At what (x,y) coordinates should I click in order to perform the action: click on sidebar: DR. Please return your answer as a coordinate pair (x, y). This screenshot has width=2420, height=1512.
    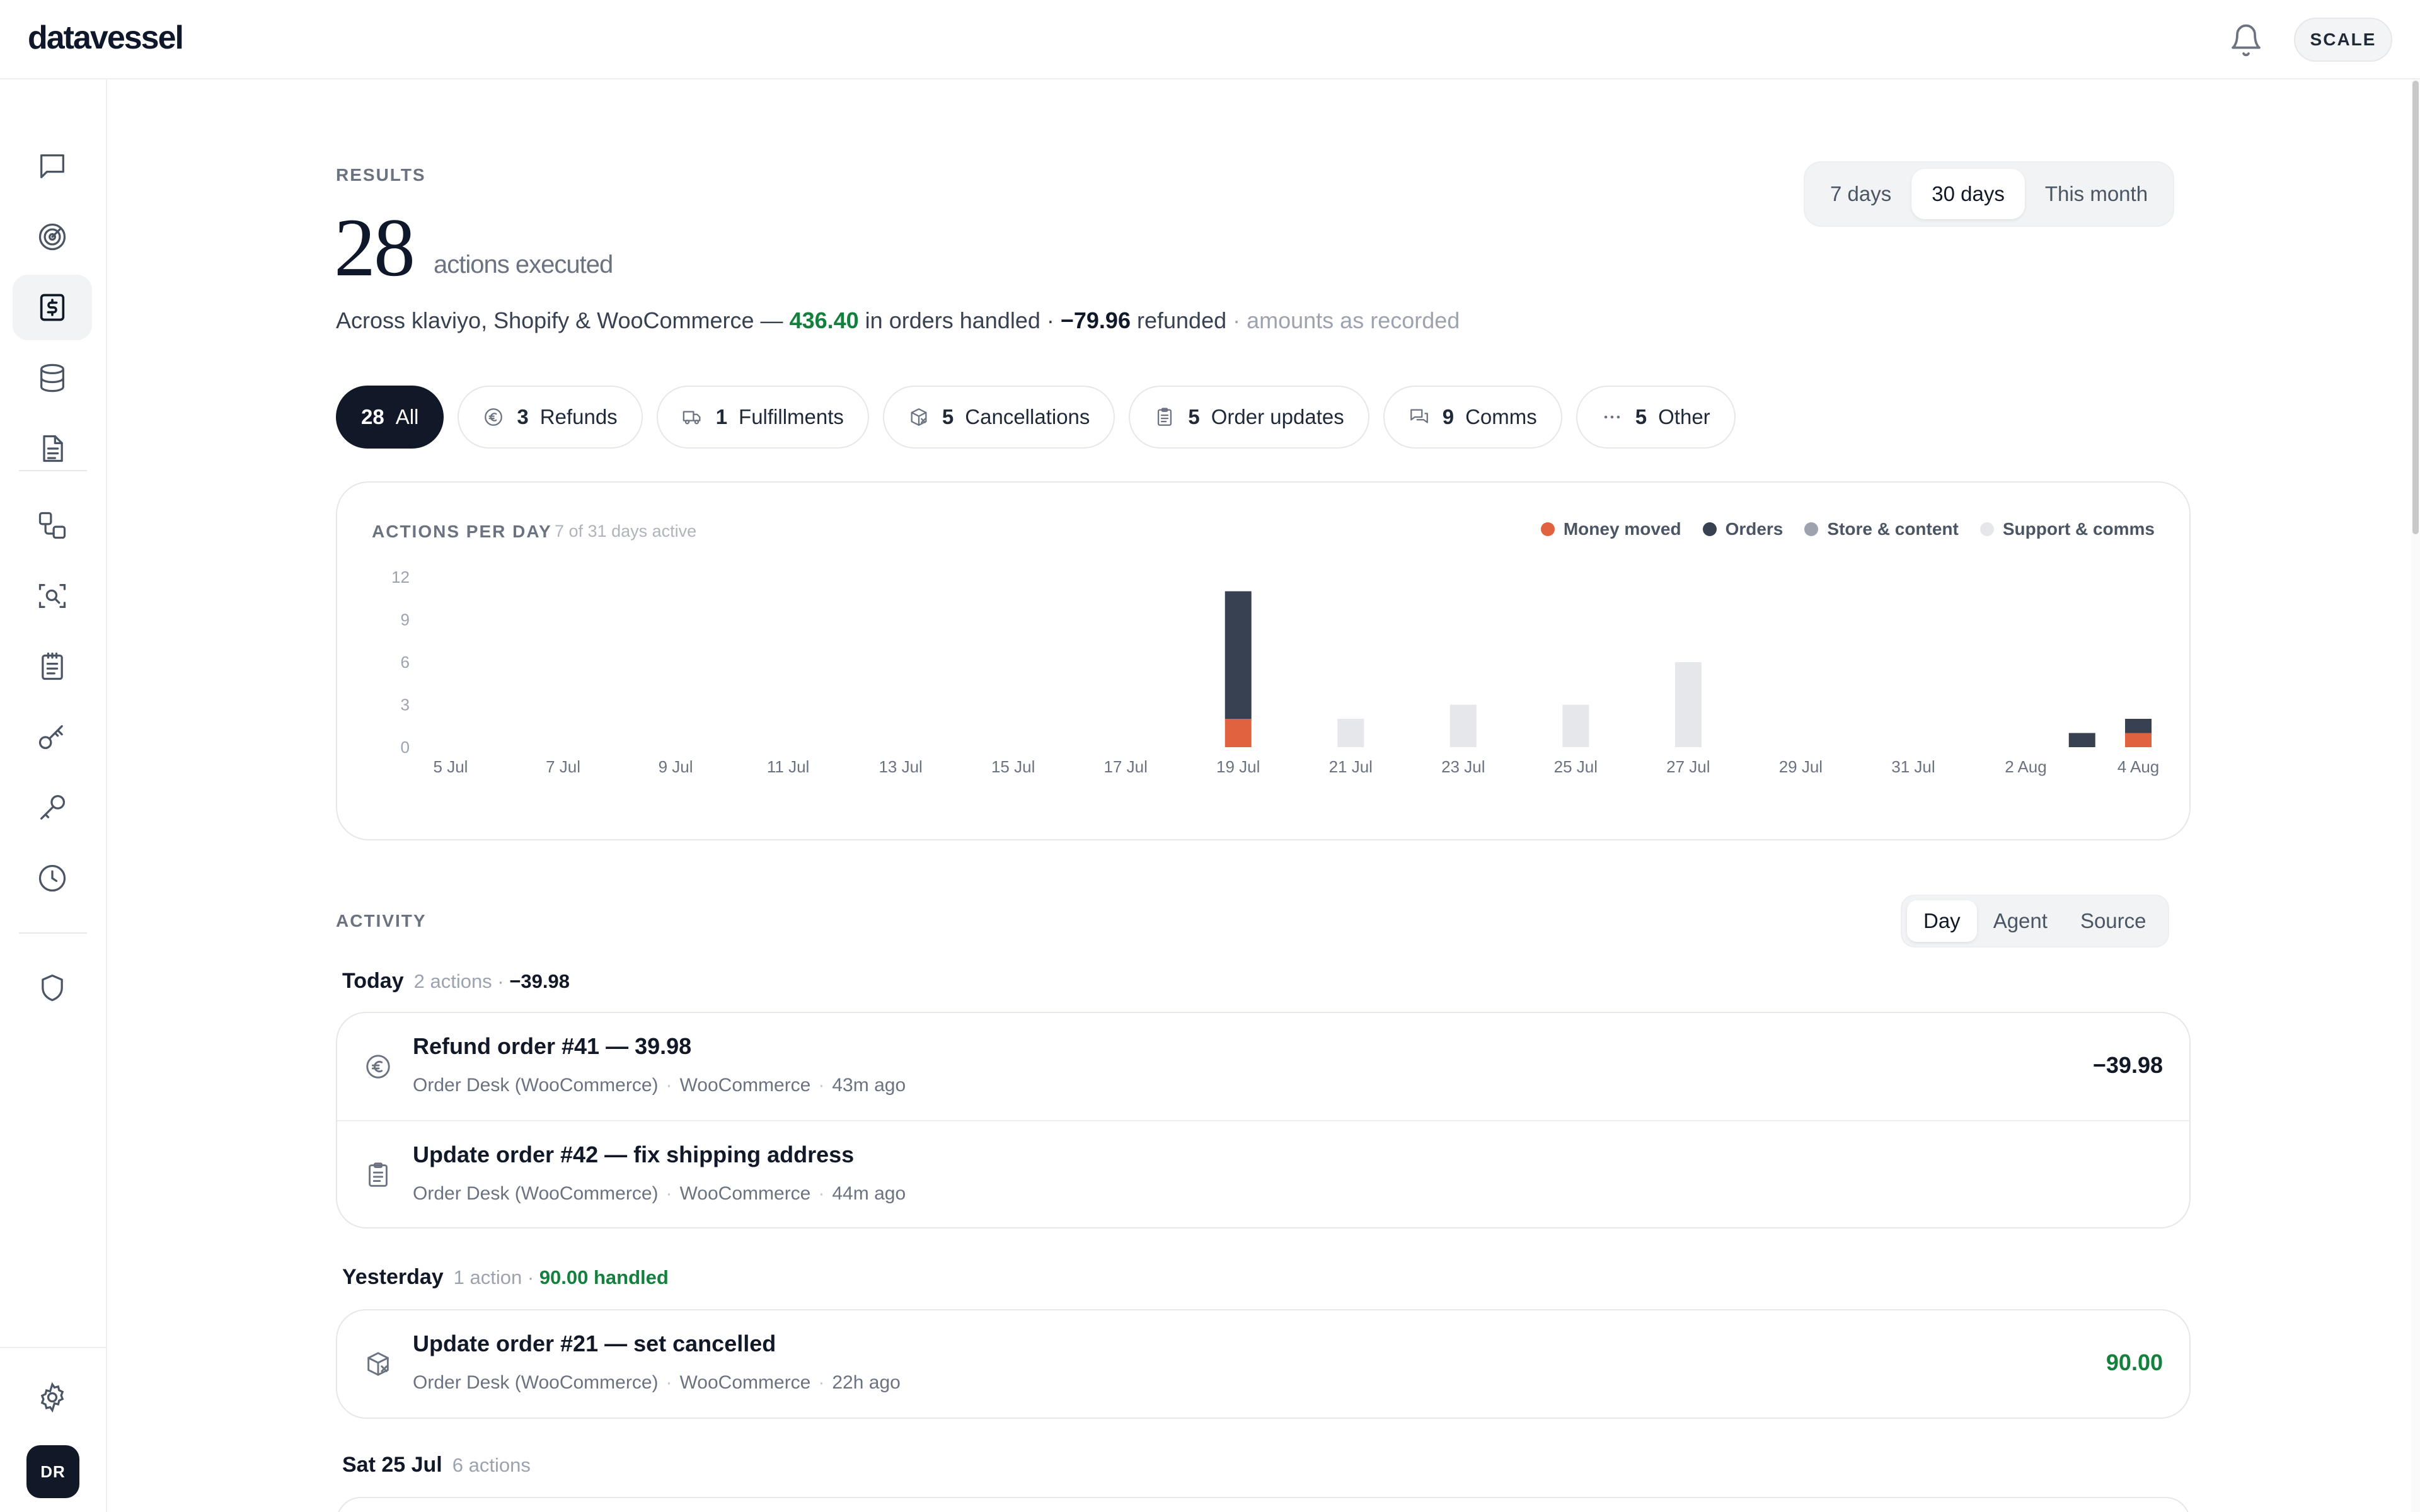
    Looking at the image, I should click on (54, 795).